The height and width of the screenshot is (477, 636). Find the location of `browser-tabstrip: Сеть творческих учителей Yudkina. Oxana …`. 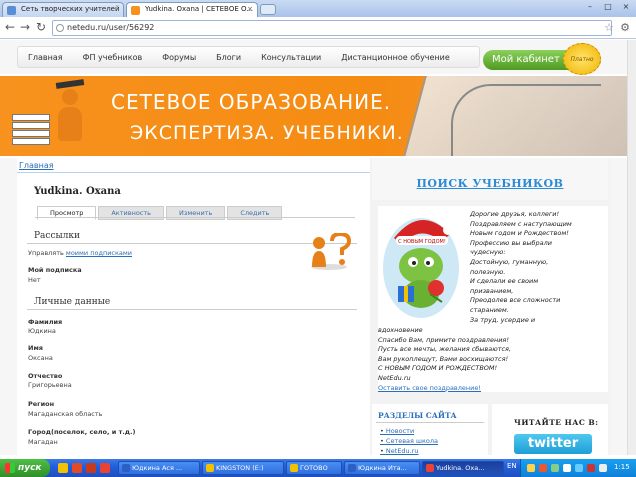

browser-tabstrip: Сеть творческих учителей Yudkina. Oxana … is located at coordinates (318, 8).